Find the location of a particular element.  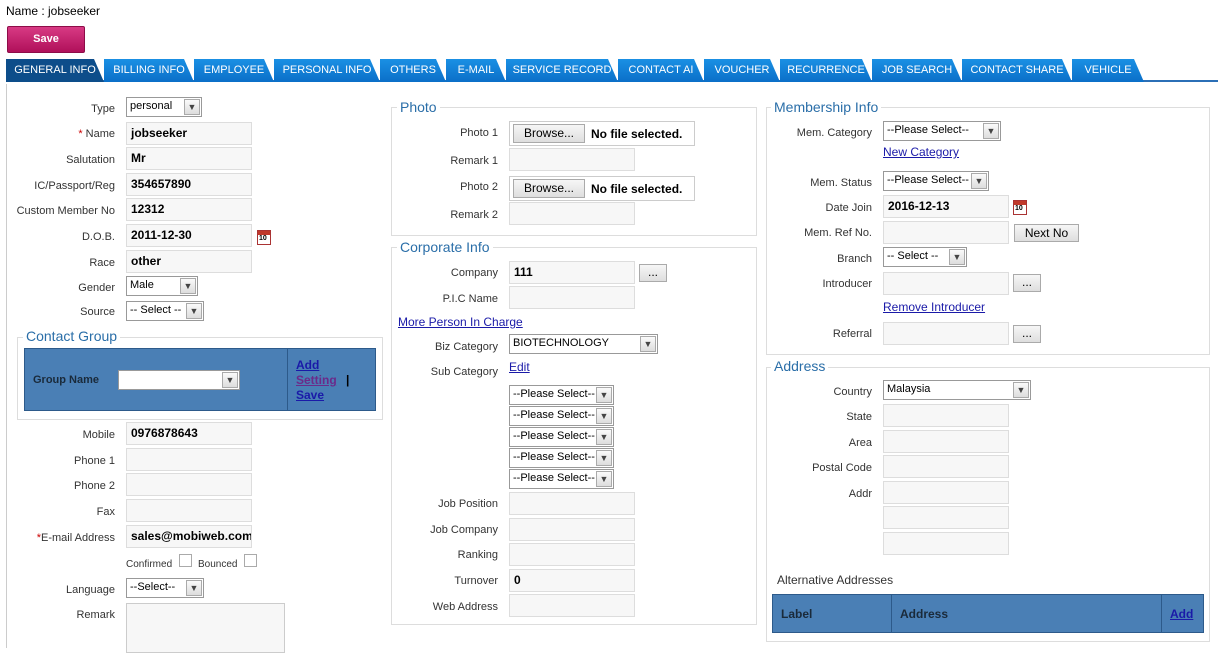

group-name-select: ▼ is located at coordinates (179, 380).